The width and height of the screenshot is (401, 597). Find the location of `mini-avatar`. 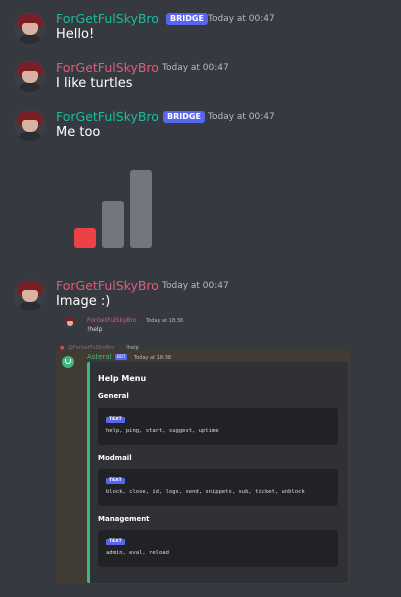

mini-avatar is located at coordinates (70, 322).